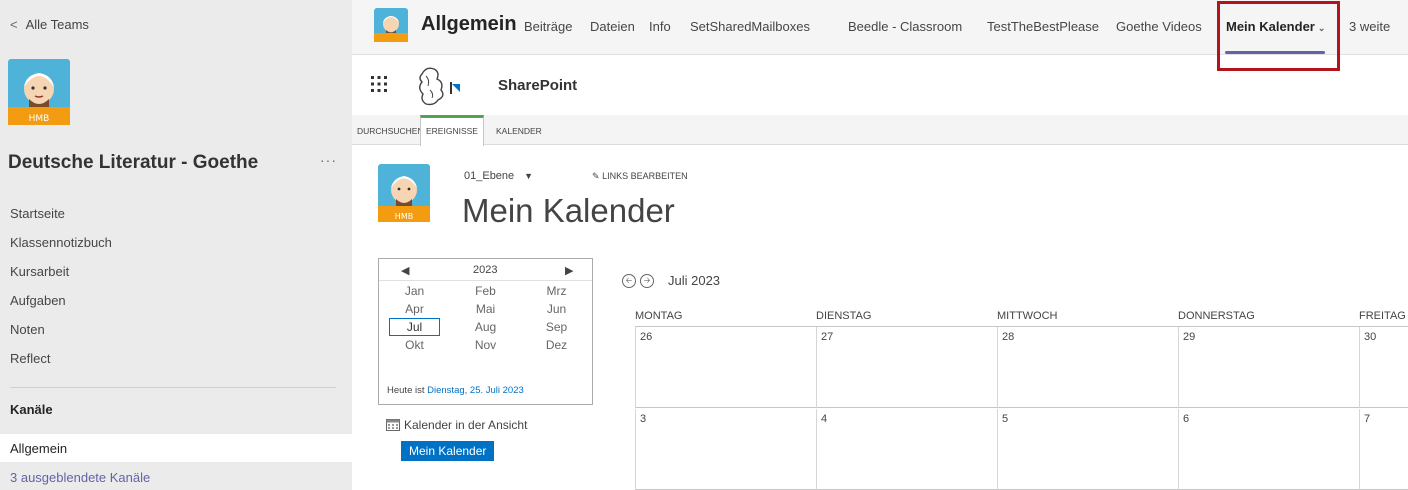 The width and height of the screenshot is (1408, 490). I want to click on calendar-week-row: 3 4 5 6 7, so click(1021, 449).